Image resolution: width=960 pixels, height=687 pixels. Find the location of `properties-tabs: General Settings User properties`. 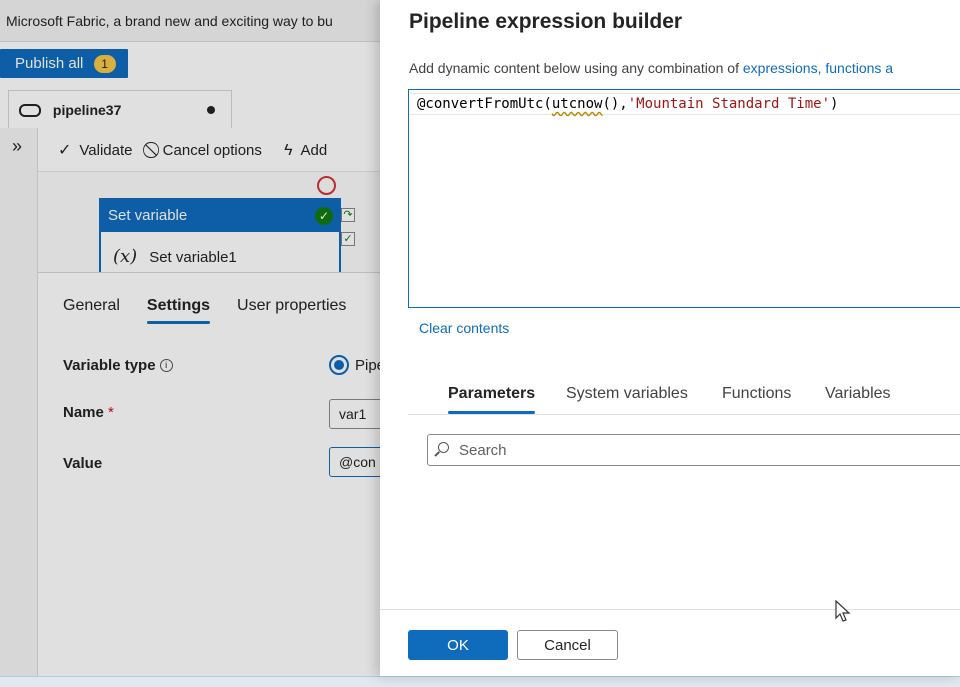

properties-tabs: General Settings User properties is located at coordinates (218, 310).